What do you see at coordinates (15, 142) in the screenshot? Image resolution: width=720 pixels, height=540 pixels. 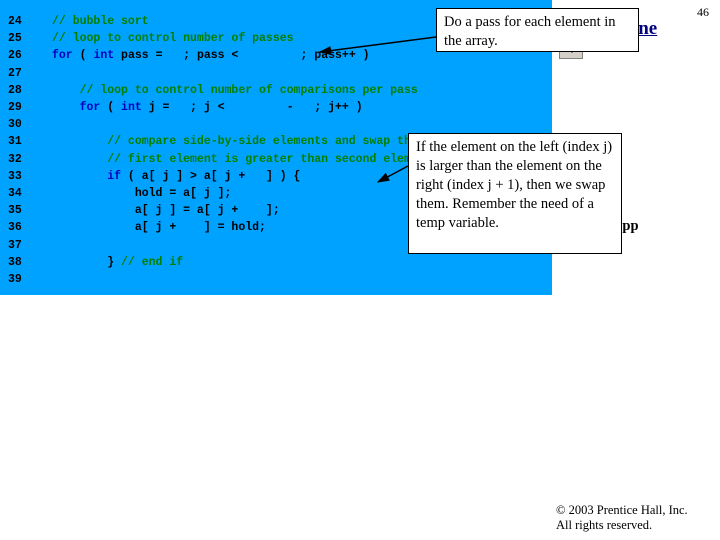 I see `code-line-number: 31` at bounding box center [15, 142].